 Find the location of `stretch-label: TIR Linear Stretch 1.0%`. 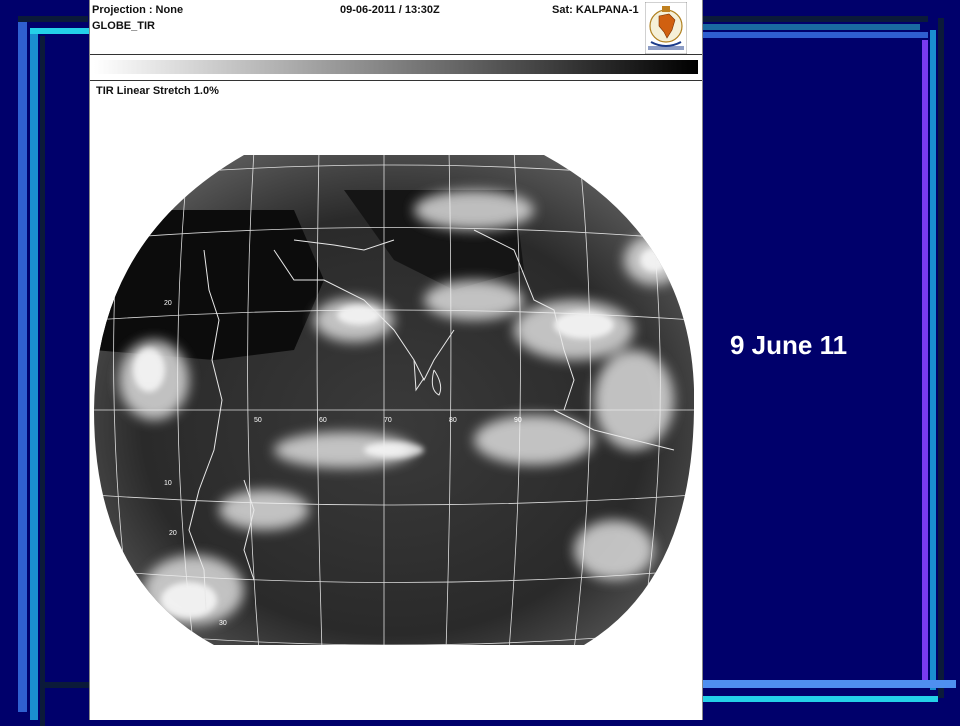

stretch-label: TIR Linear Stretch 1.0% is located at coordinates (157, 91).